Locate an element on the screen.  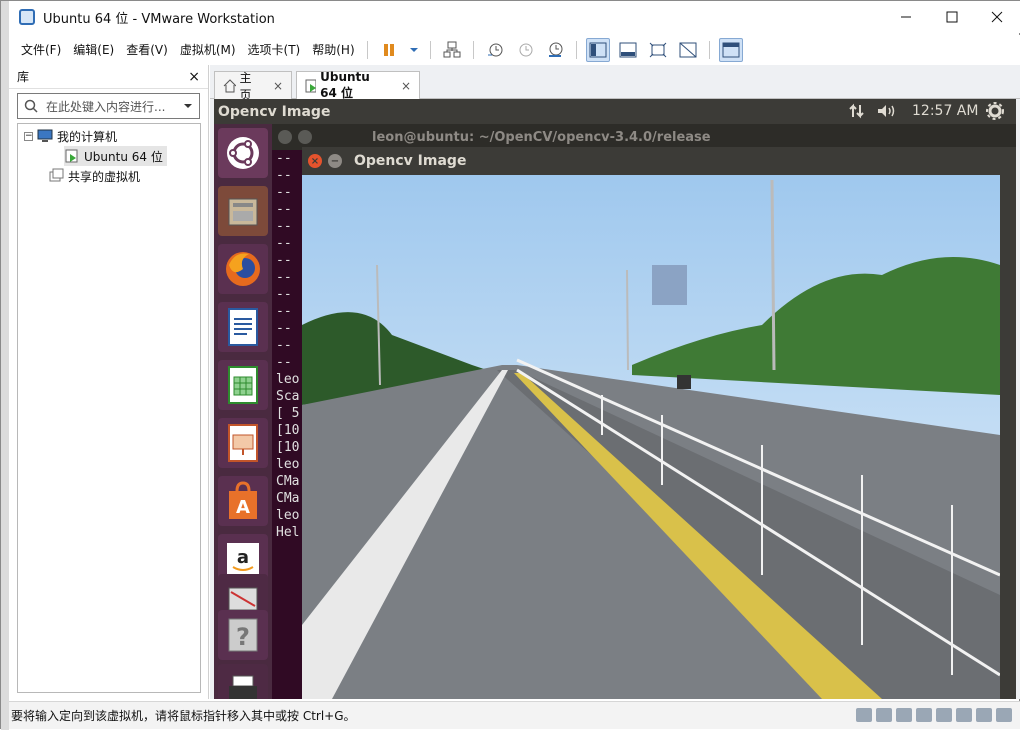
help-launcher: ? is located at coordinates (243, 635).